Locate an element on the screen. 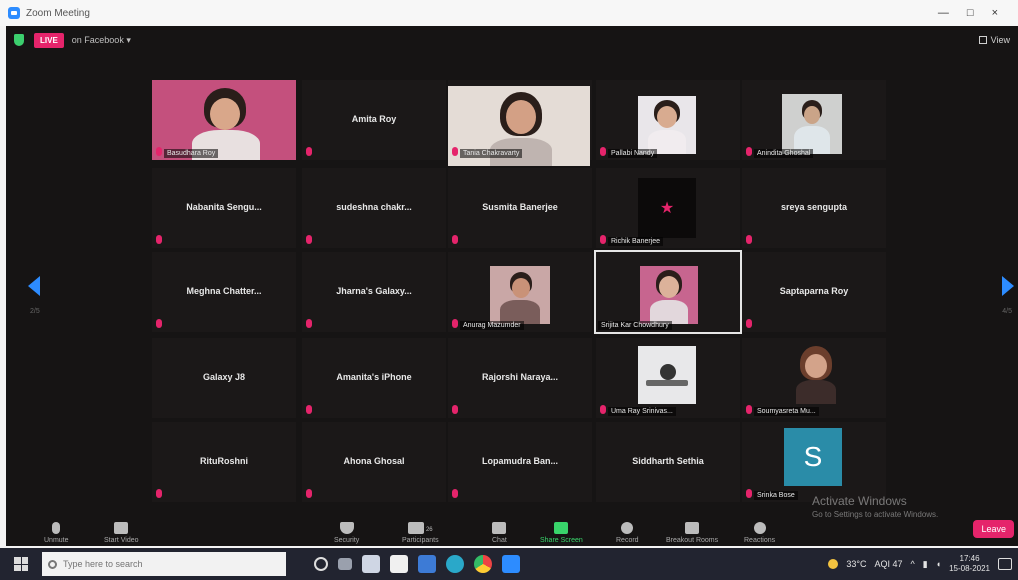 The image size is (1018, 580). mail-icon is located at coordinates (427, 564).